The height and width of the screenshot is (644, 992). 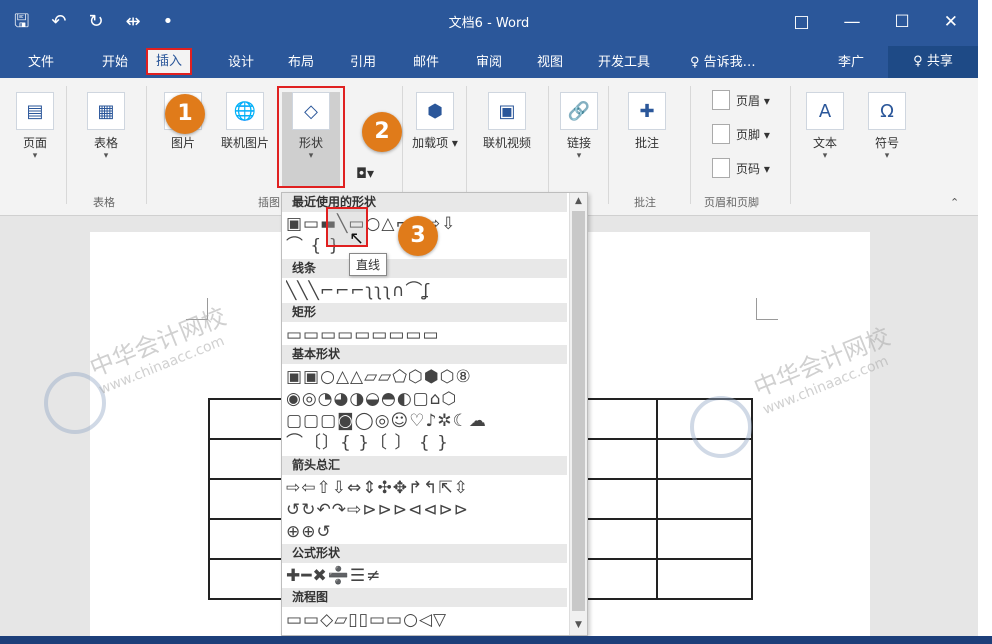 What do you see at coordinates (368, 264) in the screenshot?
I see `tooltip: 直线` at bounding box center [368, 264].